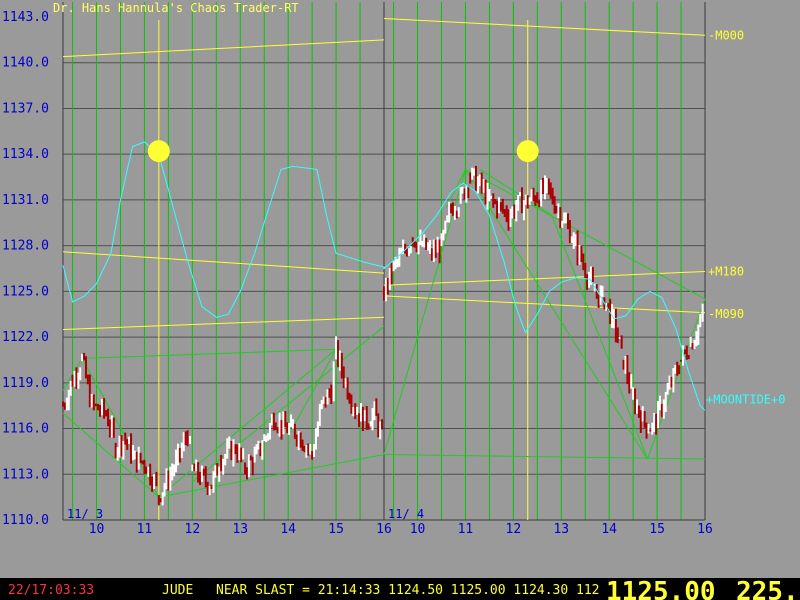  Describe the element at coordinates (25, 108) in the screenshot. I see `y-tick-label: 1137.0` at that location.